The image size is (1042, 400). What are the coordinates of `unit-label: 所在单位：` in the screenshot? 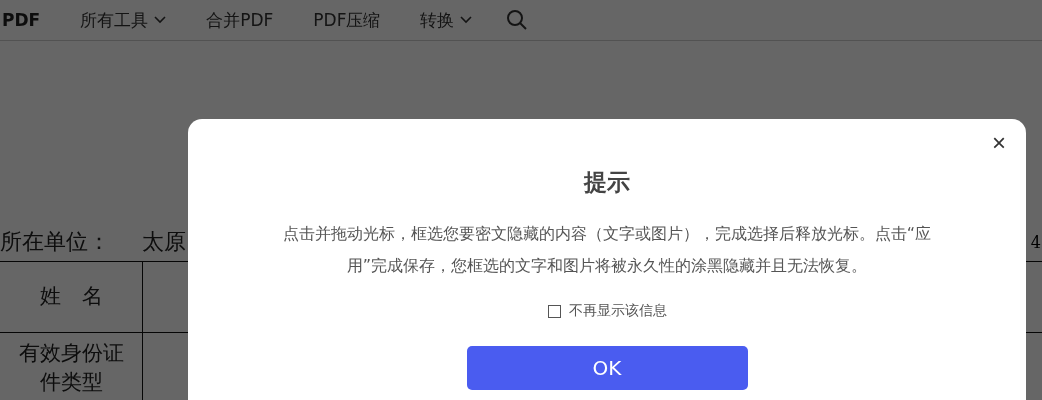 It's located at (55, 242).